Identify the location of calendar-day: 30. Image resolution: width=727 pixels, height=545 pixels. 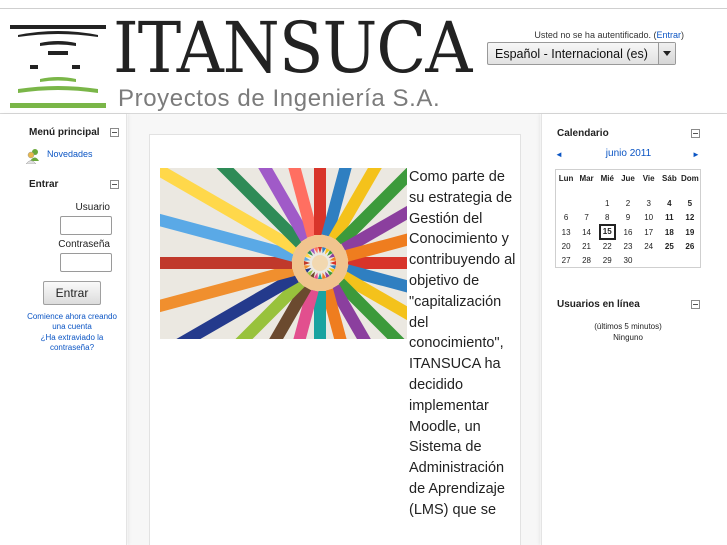
(628, 261).